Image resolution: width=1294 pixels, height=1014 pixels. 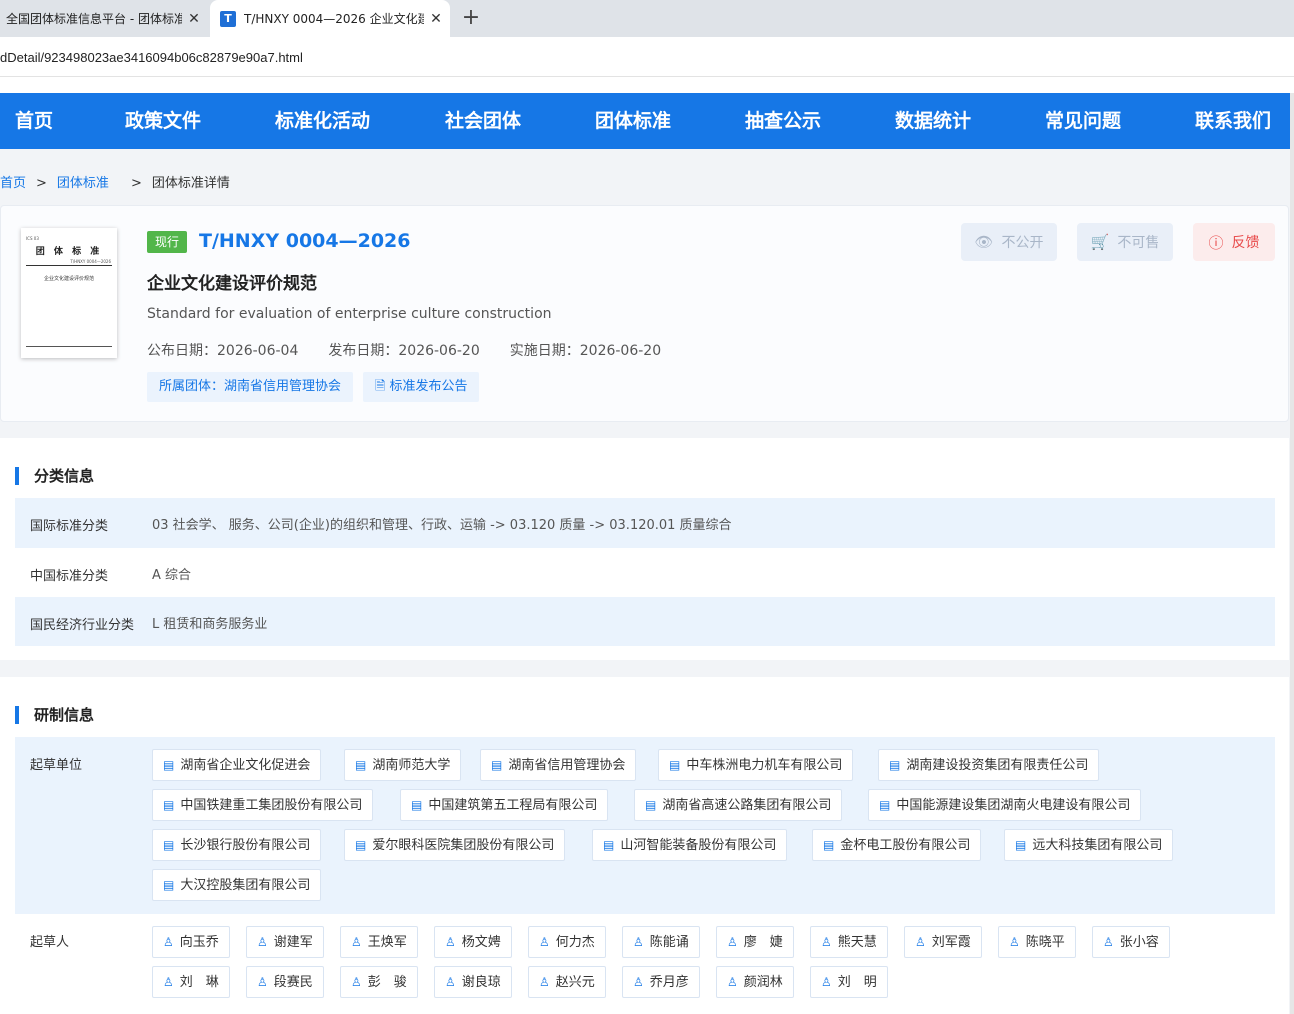 I want to click on nav-policy: 政策文件, so click(x=163, y=121).